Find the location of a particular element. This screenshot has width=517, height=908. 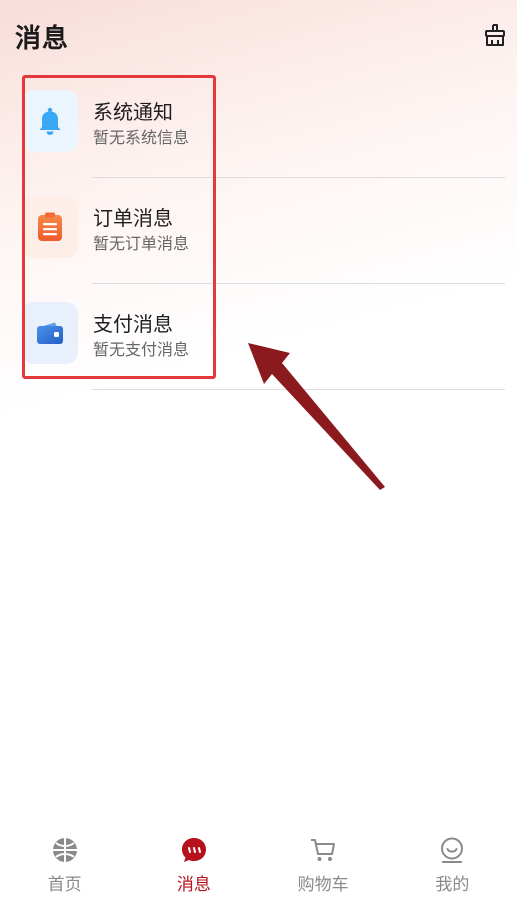

tab-label: 我的 is located at coordinates (452, 885).